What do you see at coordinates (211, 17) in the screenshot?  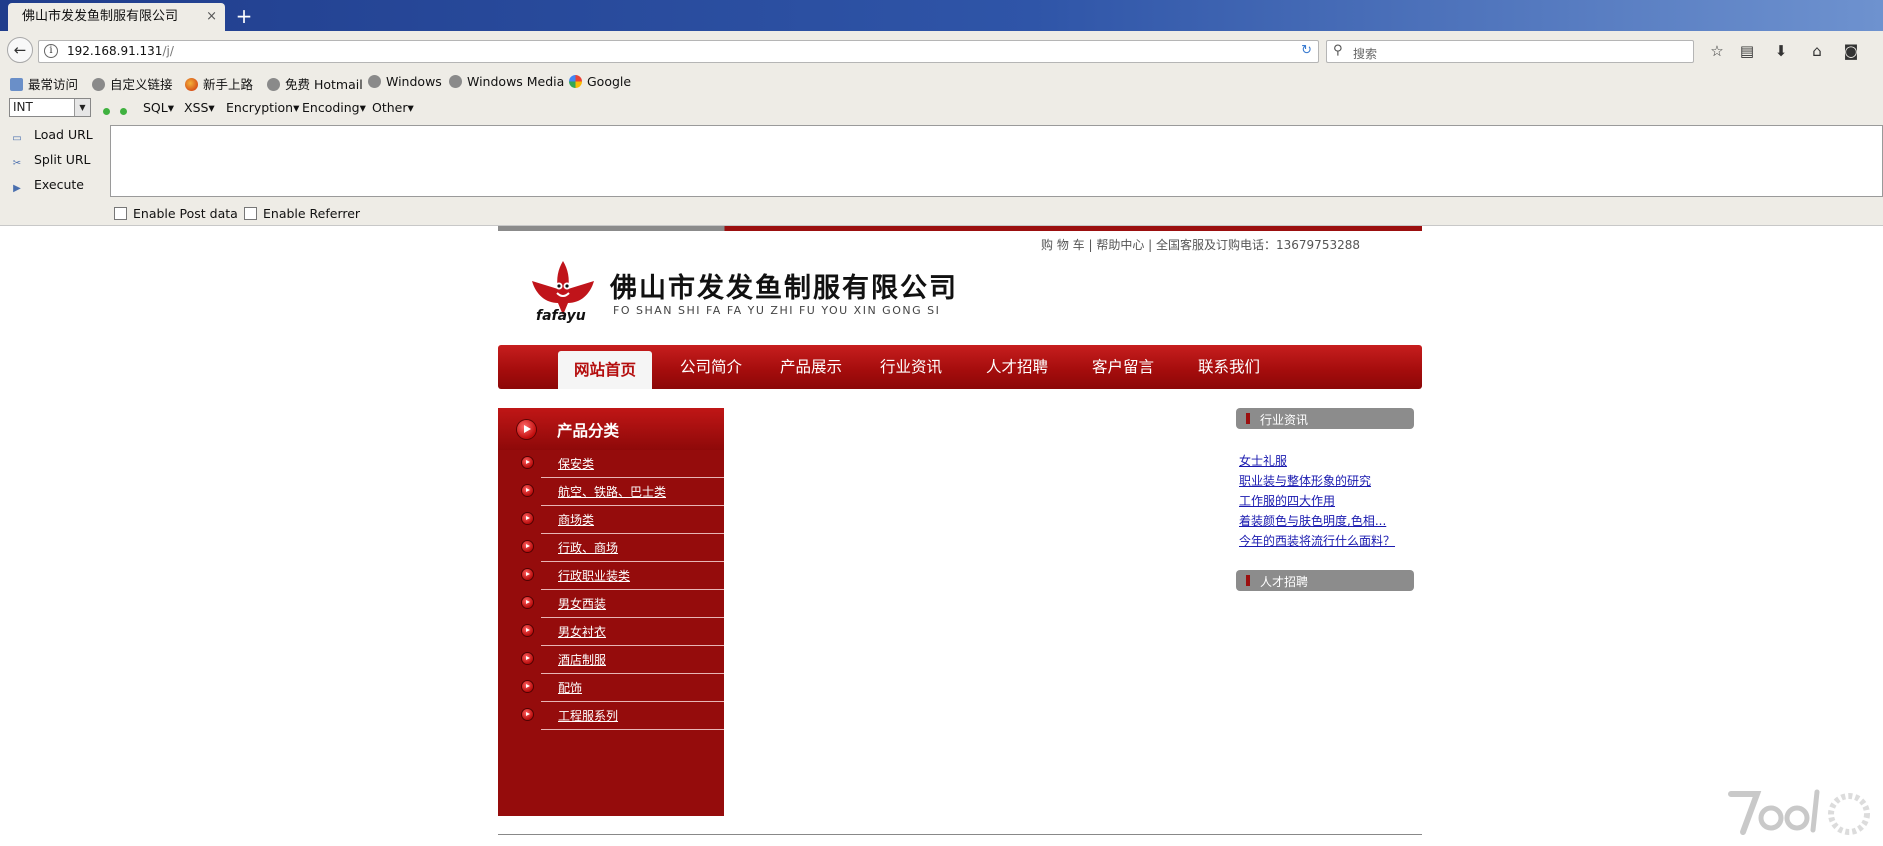 I see `close-icon: ×` at bounding box center [211, 17].